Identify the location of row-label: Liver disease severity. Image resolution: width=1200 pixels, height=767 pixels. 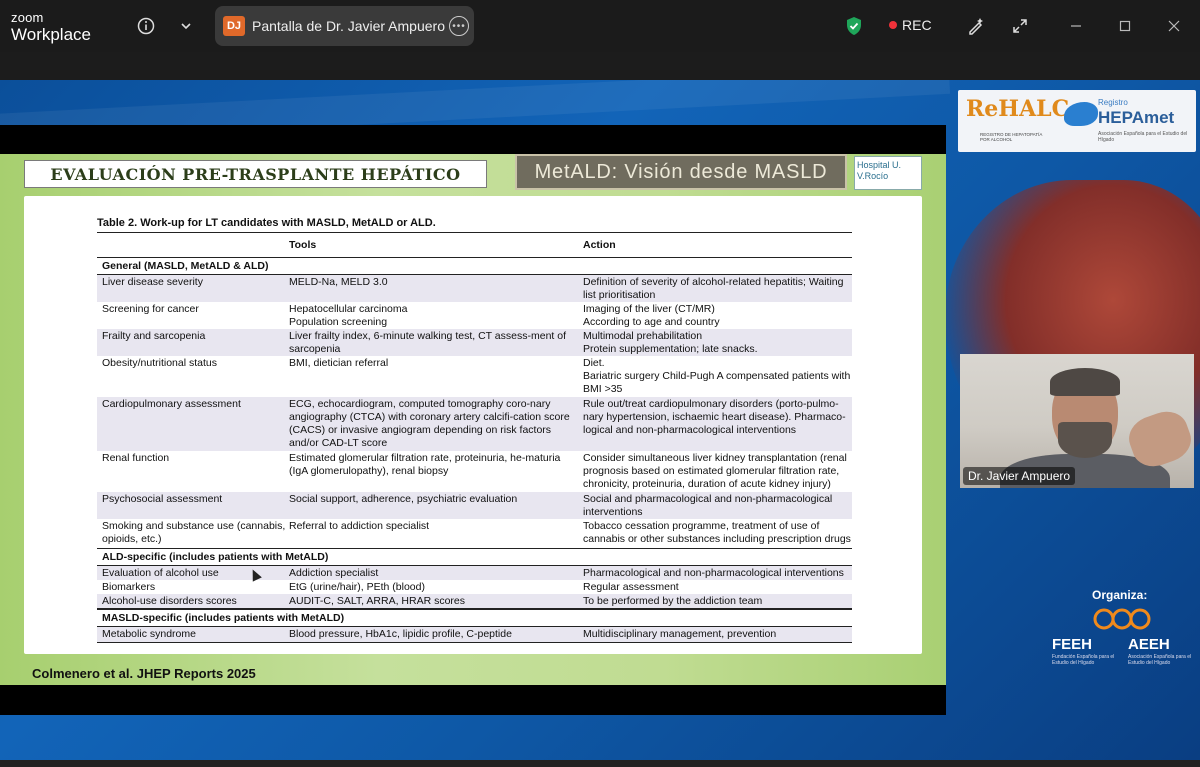
(152, 282).